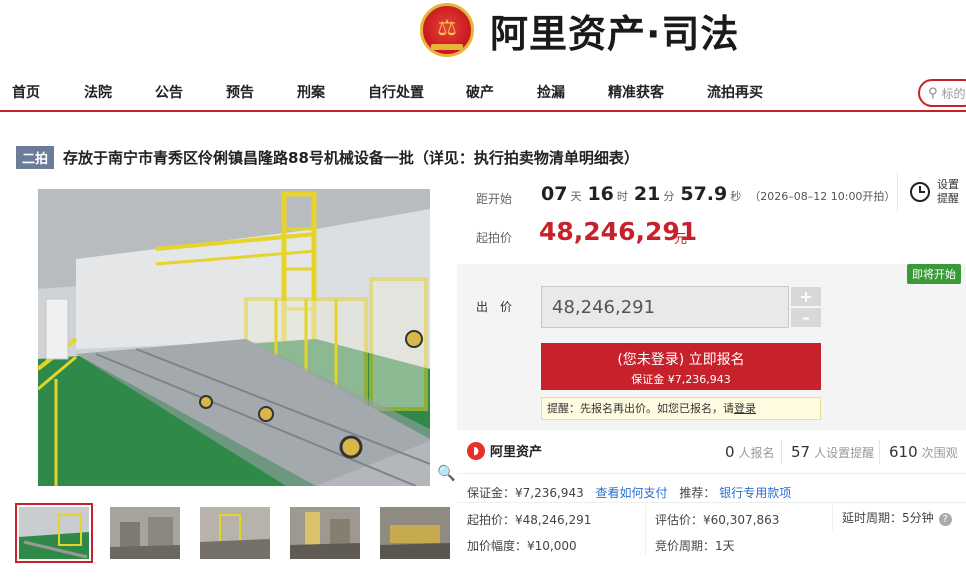 The height and width of the screenshot is (581, 966). What do you see at coordinates (806, 296) in the screenshot?
I see `increase-bid-button: +` at bounding box center [806, 296].